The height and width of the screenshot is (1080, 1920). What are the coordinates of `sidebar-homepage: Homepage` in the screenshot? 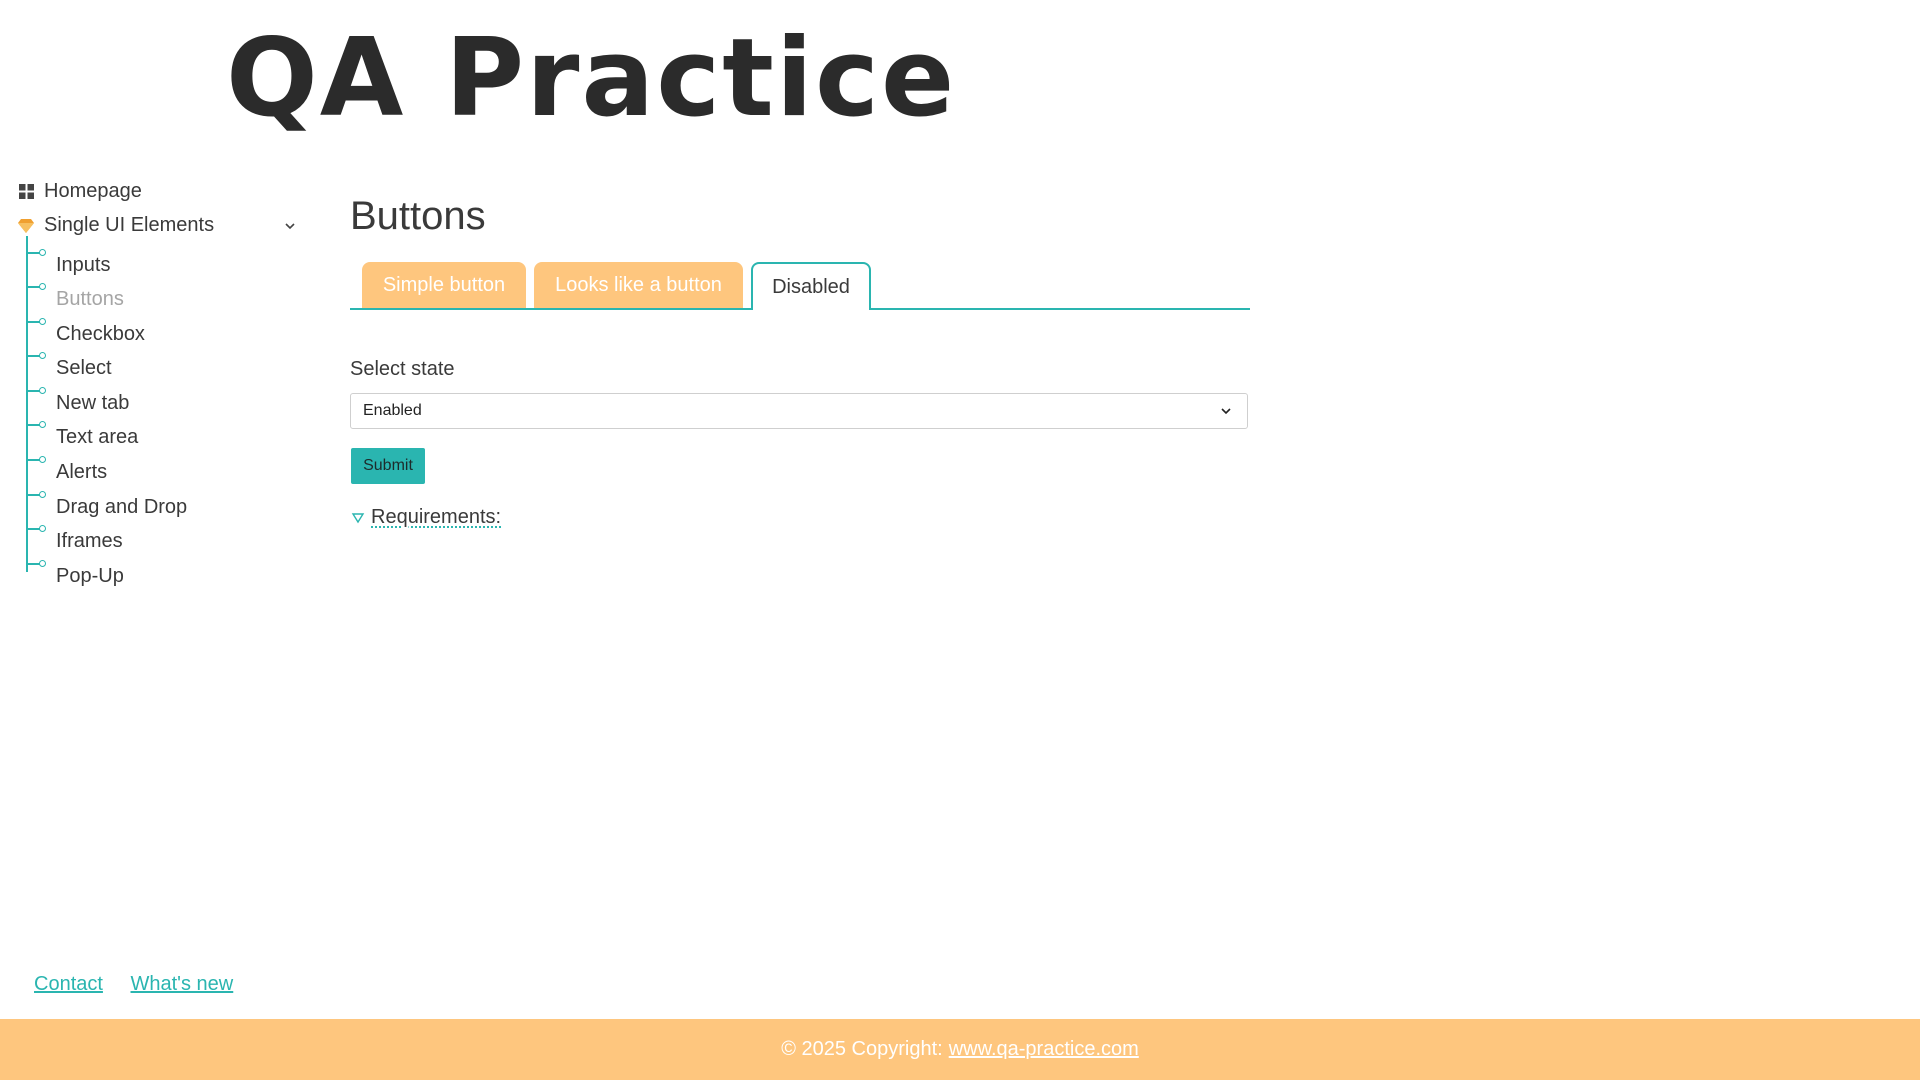 It's located at (80, 191).